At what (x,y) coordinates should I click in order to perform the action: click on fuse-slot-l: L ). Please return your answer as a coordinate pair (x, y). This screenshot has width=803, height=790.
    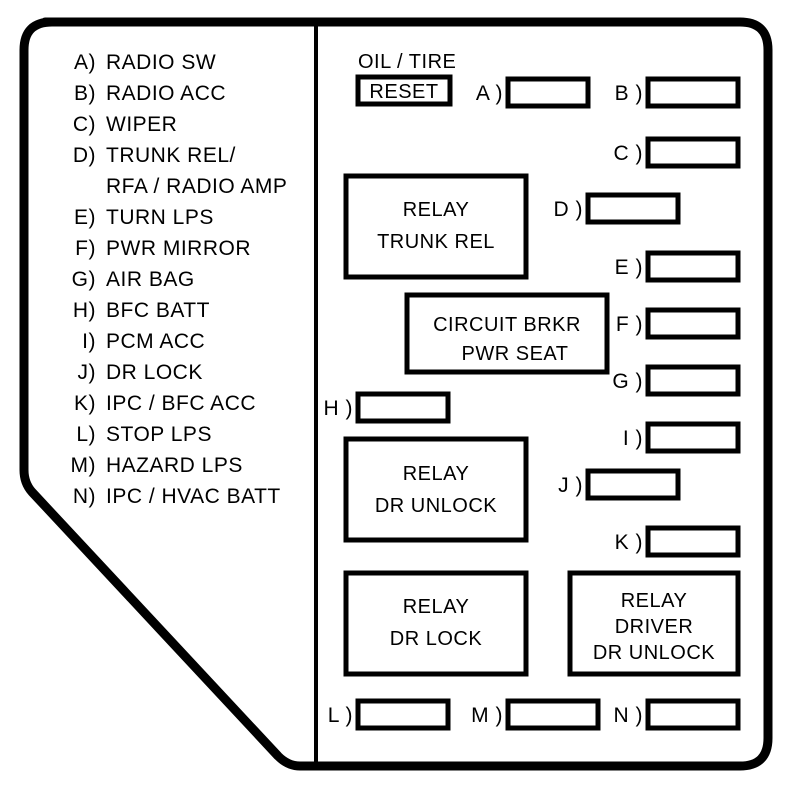
    Looking at the image, I should click on (389, 714).